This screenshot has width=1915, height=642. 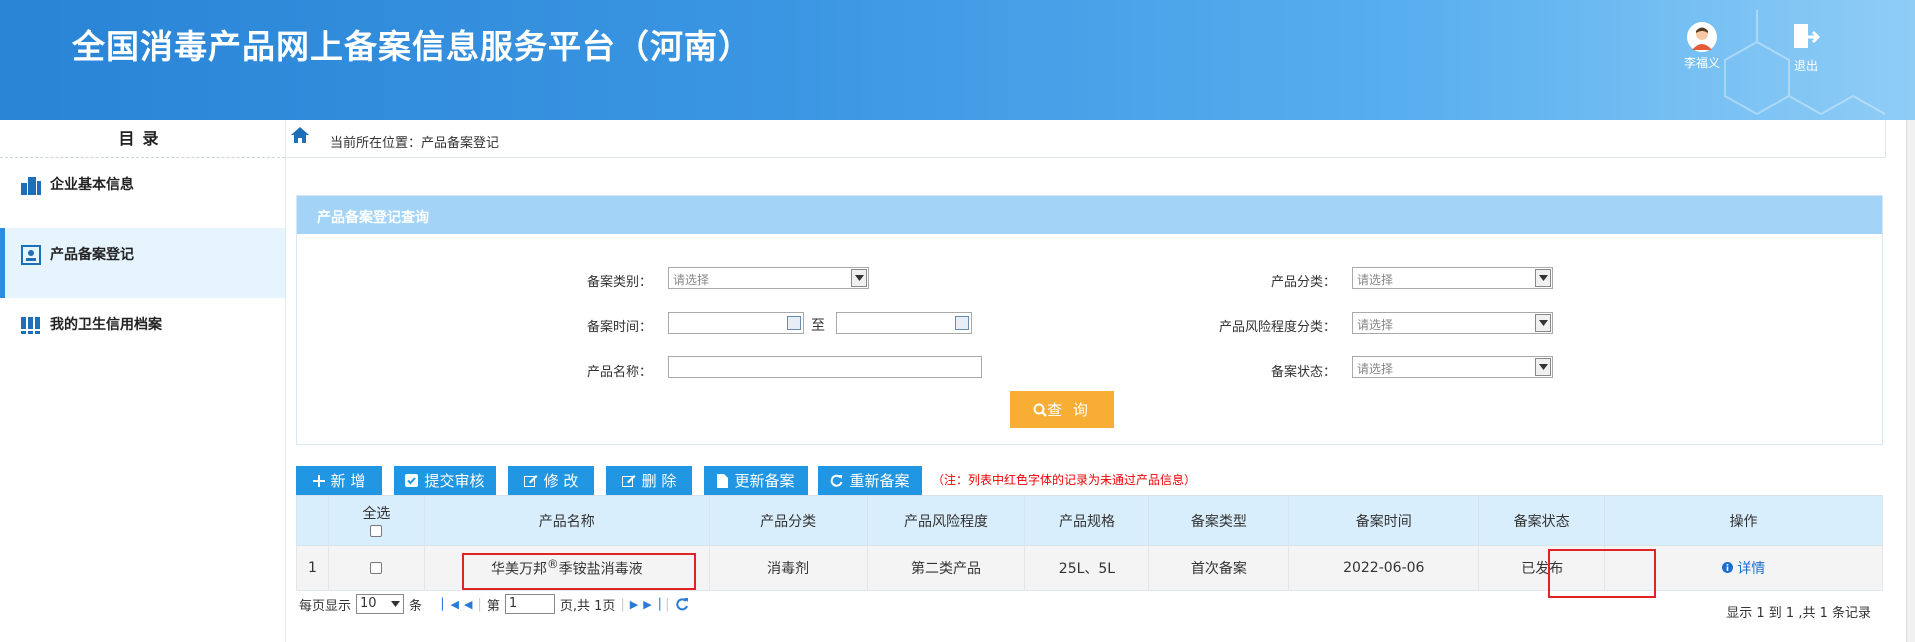 I want to click on breadcrumb-text: 当前所在位置：产品备案登记, so click(x=415, y=143).